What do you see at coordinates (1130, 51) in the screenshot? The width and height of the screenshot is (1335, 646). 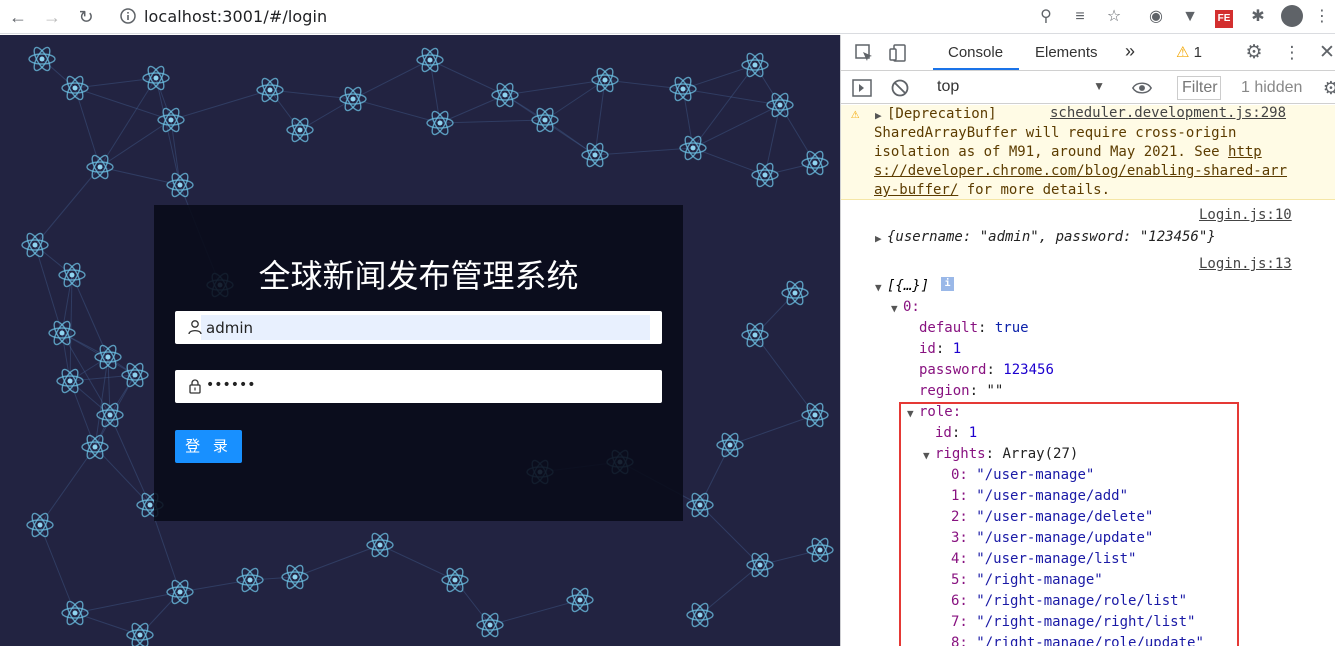 I see `more-tabs-button: »` at bounding box center [1130, 51].